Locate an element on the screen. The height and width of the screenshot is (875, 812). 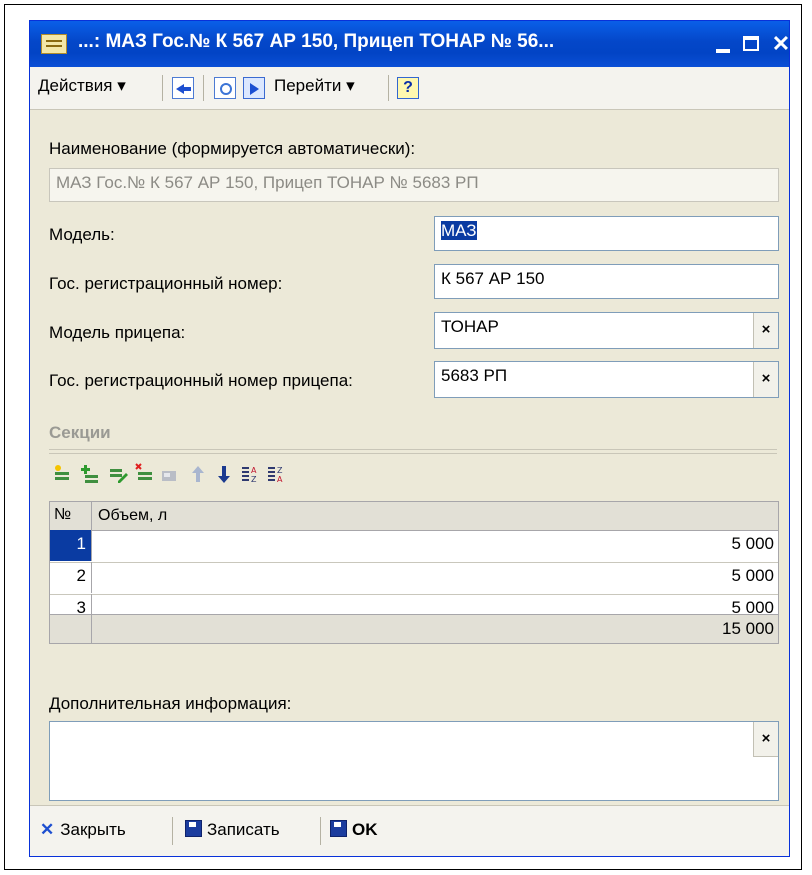
move-up-icon is located at coordinates (198, 474).